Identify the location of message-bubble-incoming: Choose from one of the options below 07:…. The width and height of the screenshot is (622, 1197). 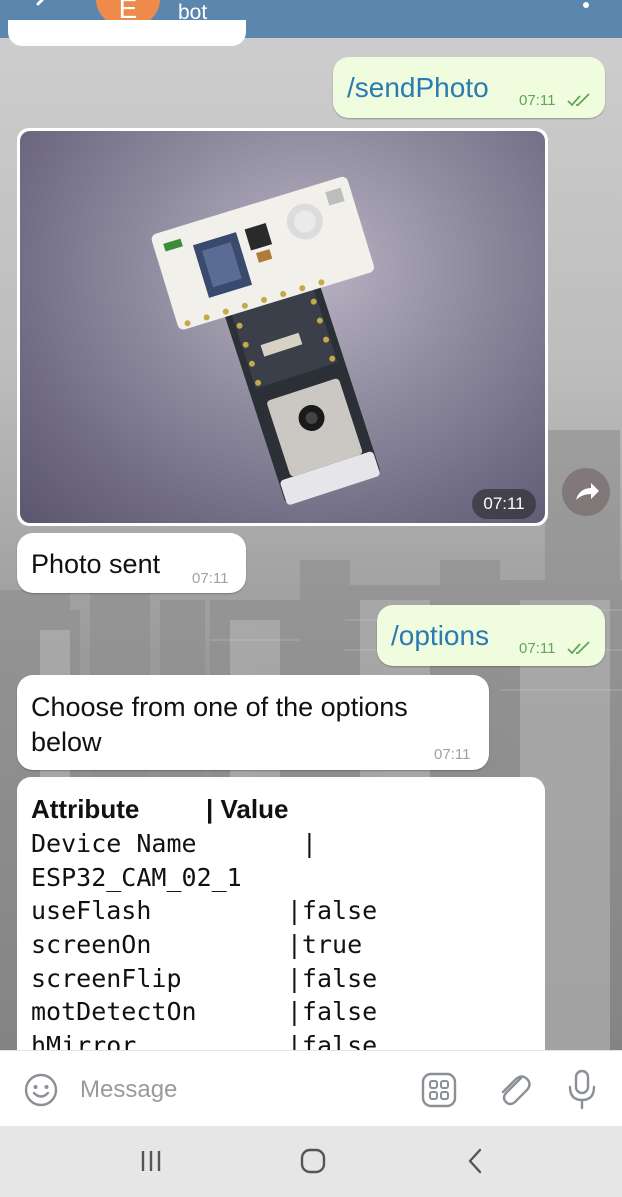
(253, 722).